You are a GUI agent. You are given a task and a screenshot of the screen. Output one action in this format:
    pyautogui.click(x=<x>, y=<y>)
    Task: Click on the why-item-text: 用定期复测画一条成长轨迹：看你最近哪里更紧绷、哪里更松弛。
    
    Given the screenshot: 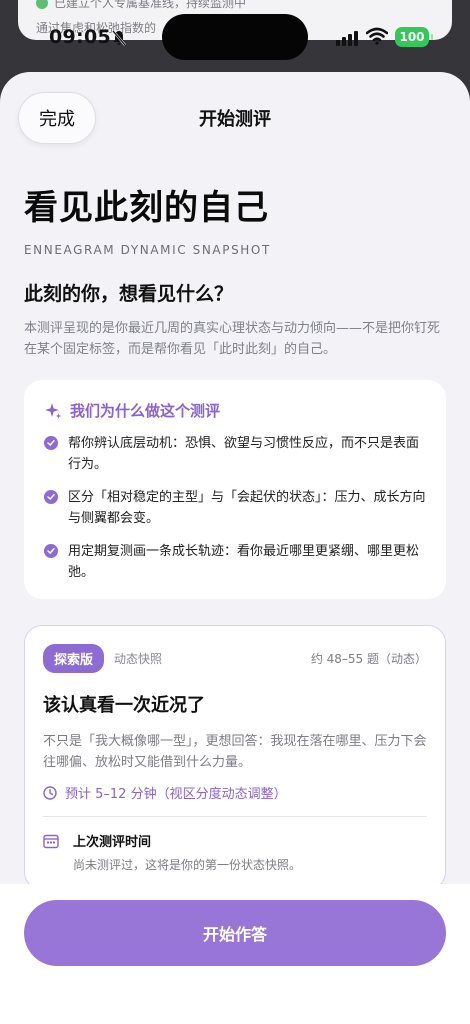 What is the action you would take?
    pyautogui.click(x=244, y=562)
    